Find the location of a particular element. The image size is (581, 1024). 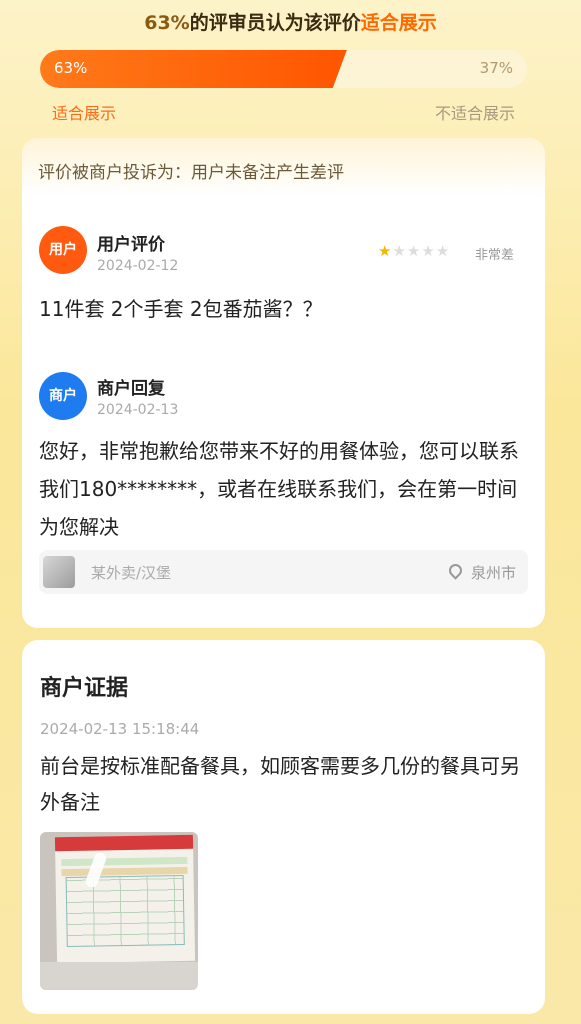

evidence-photo-row is located at coordinates (124, 861).